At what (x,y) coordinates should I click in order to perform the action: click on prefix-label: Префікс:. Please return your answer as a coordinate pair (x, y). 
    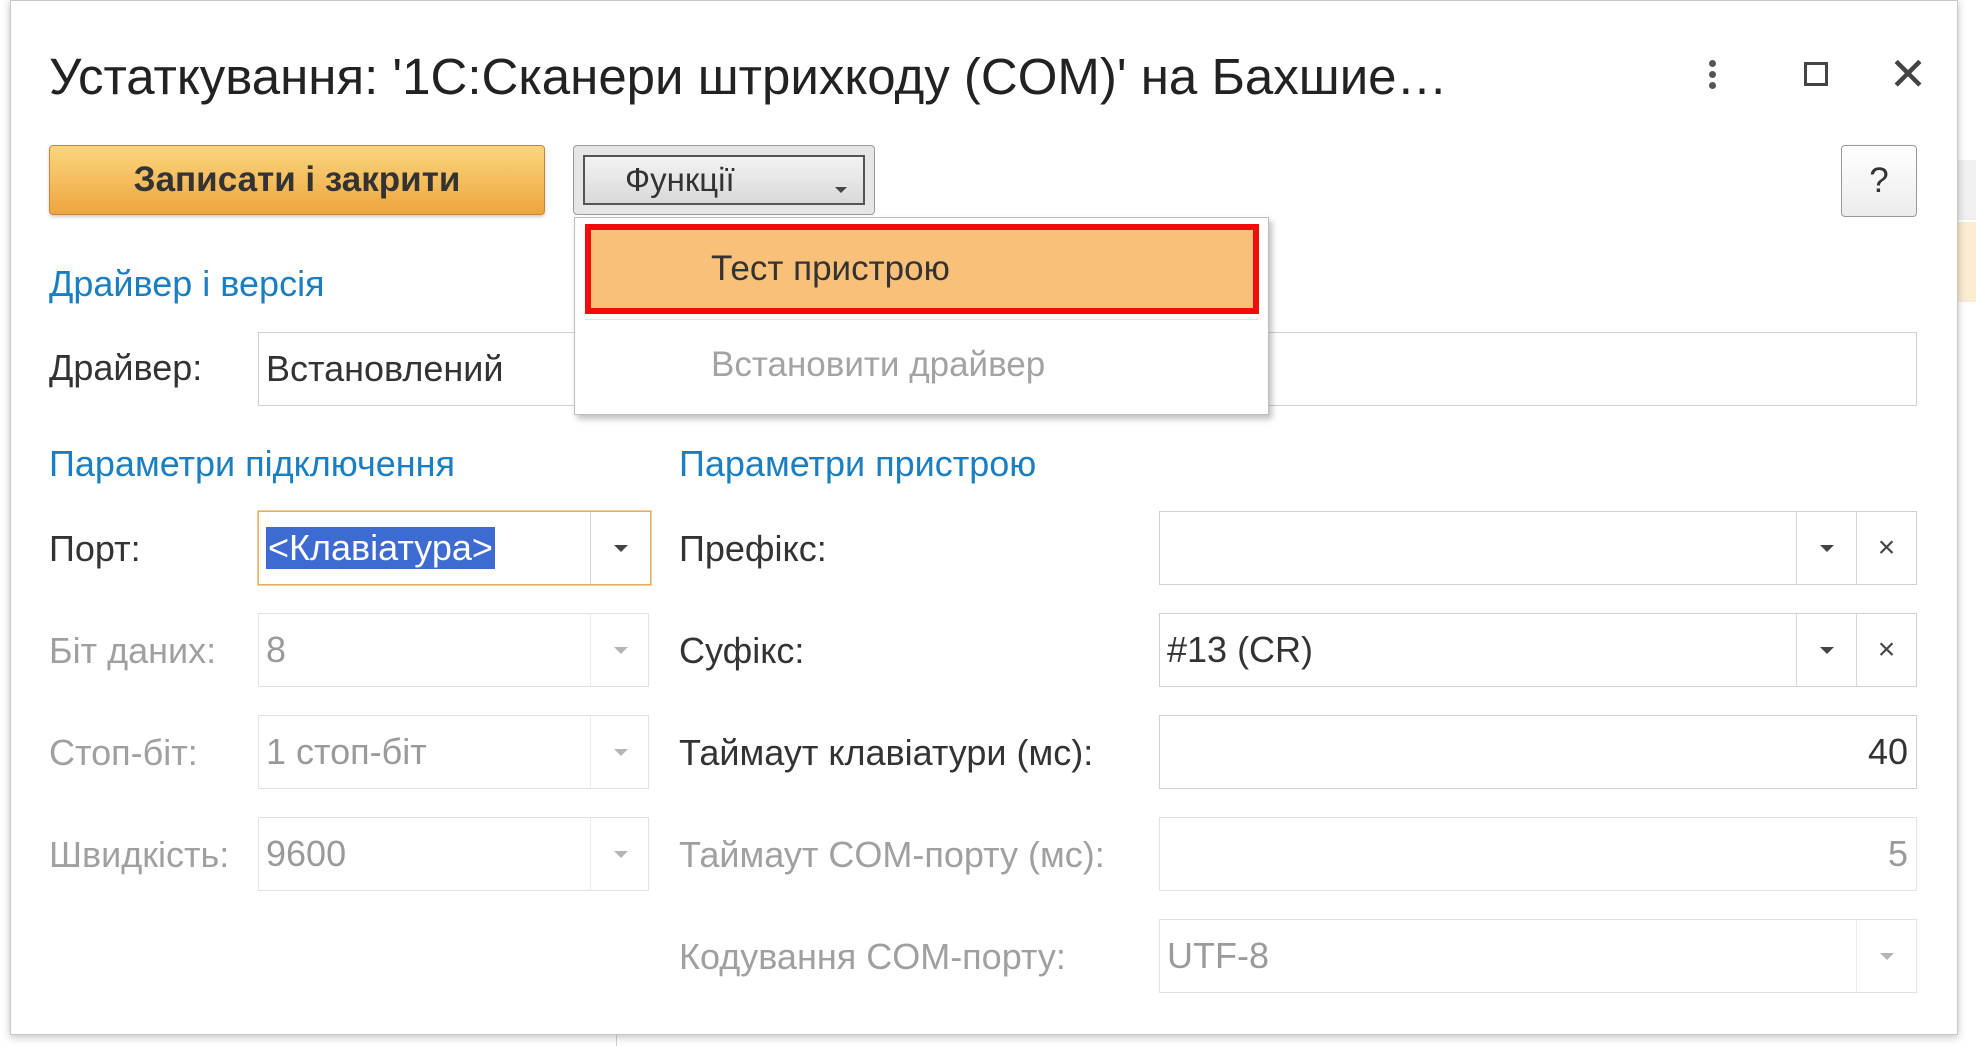
    Looking at the image, I should click on (753, 548).